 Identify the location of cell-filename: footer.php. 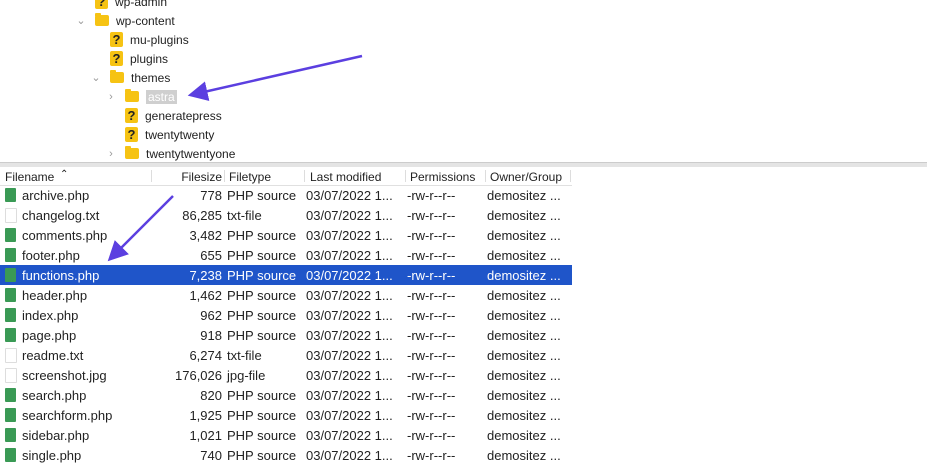
(51, 255).